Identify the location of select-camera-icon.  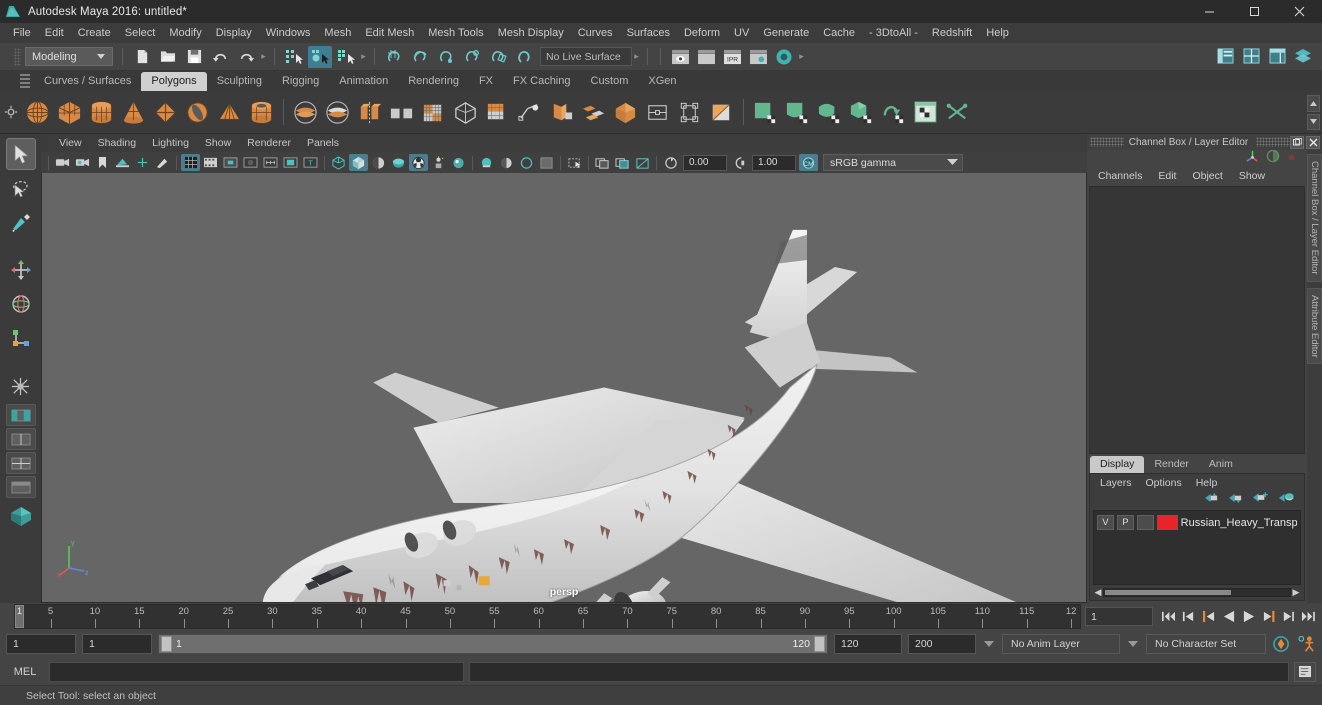
(62, 162).